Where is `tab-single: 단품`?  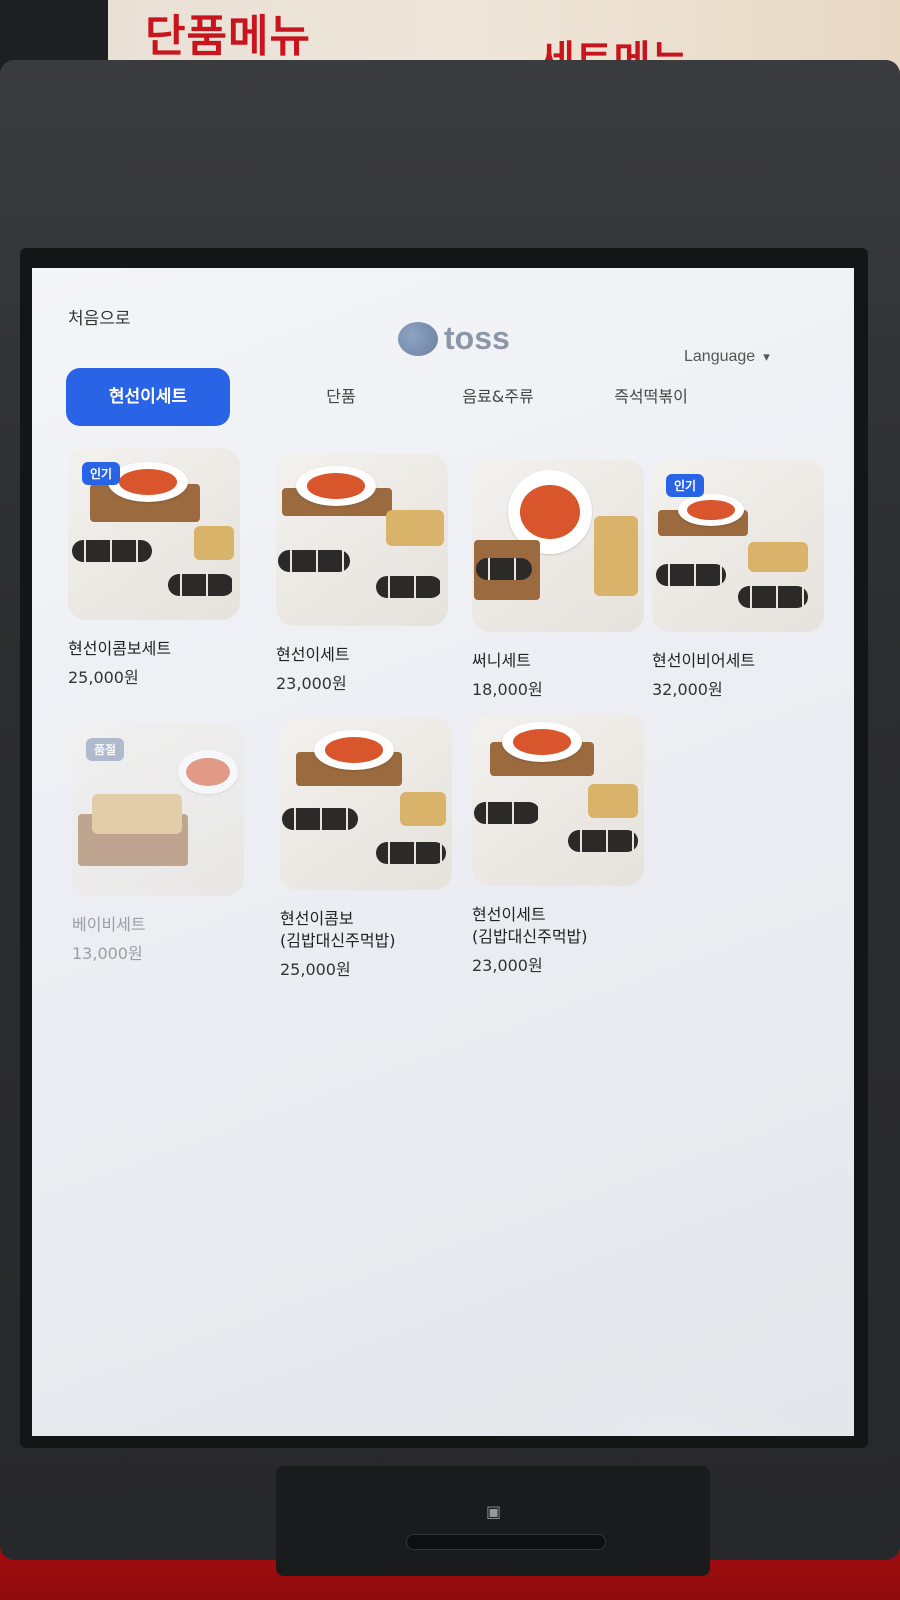
tab-single: 단품 is located at coordinates (341, 397).